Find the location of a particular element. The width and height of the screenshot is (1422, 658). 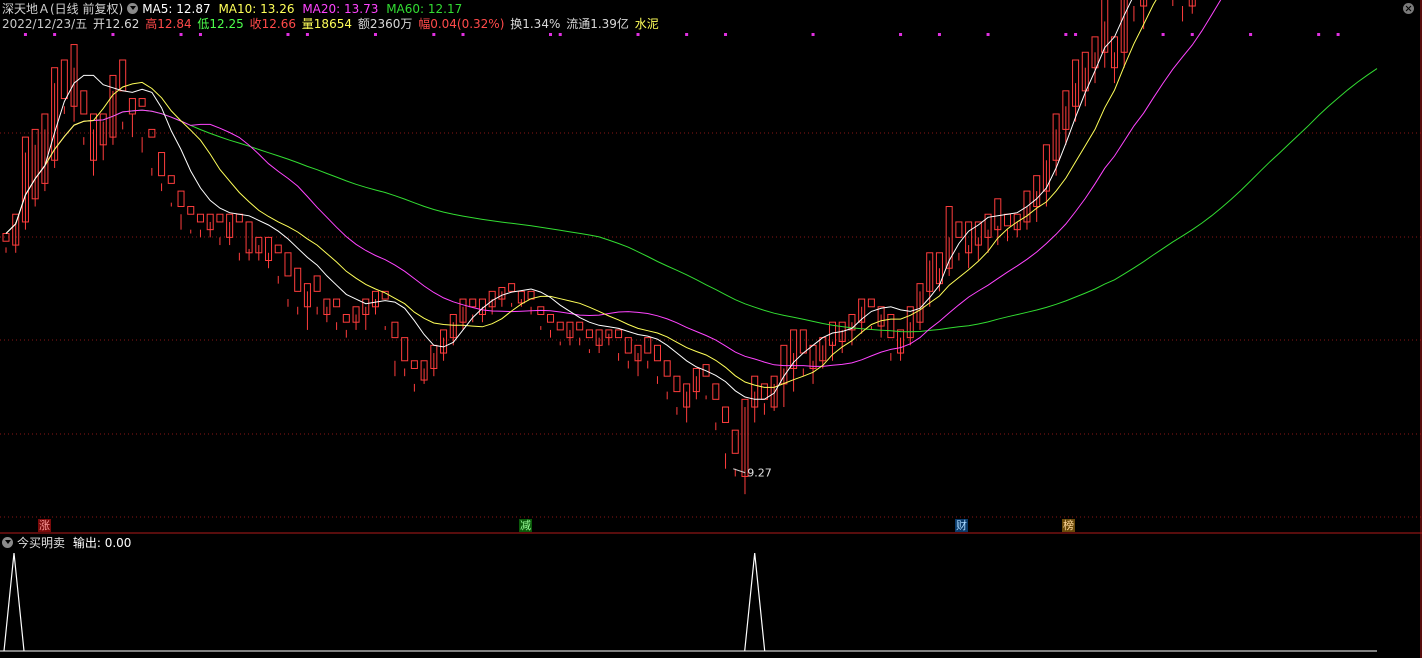

stock-name: 深天地Ａ(日线 前复权) is located at coordinates (63, 9).